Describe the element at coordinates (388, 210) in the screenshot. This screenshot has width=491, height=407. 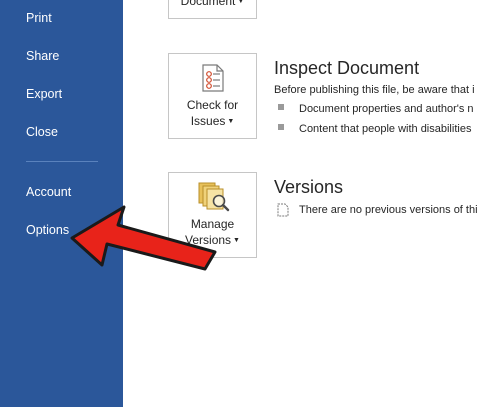
I see `versions-description: There are no previous versions of thi` at that location.